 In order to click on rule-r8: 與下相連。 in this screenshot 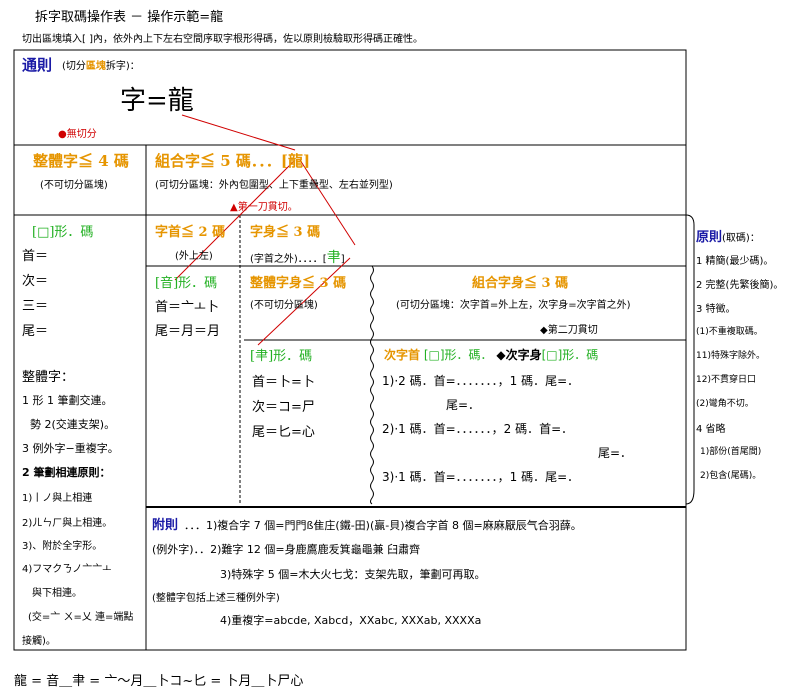, I will do `click(57, 593)`.